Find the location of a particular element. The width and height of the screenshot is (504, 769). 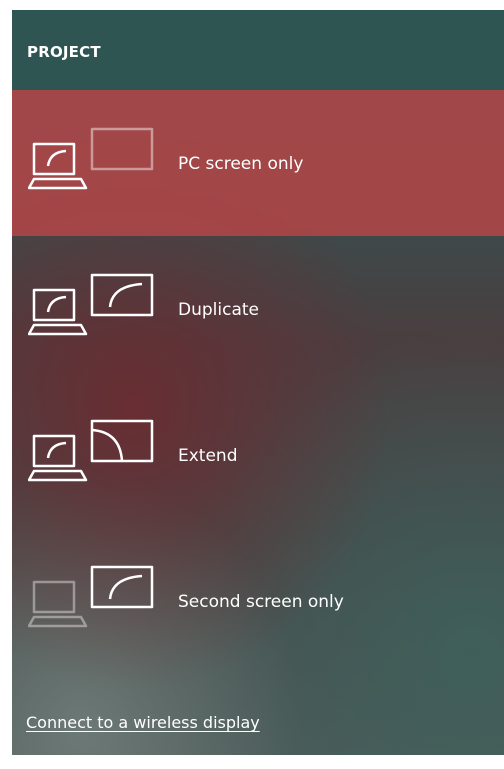

option-label: Extend is located at coordinates (208, 456).